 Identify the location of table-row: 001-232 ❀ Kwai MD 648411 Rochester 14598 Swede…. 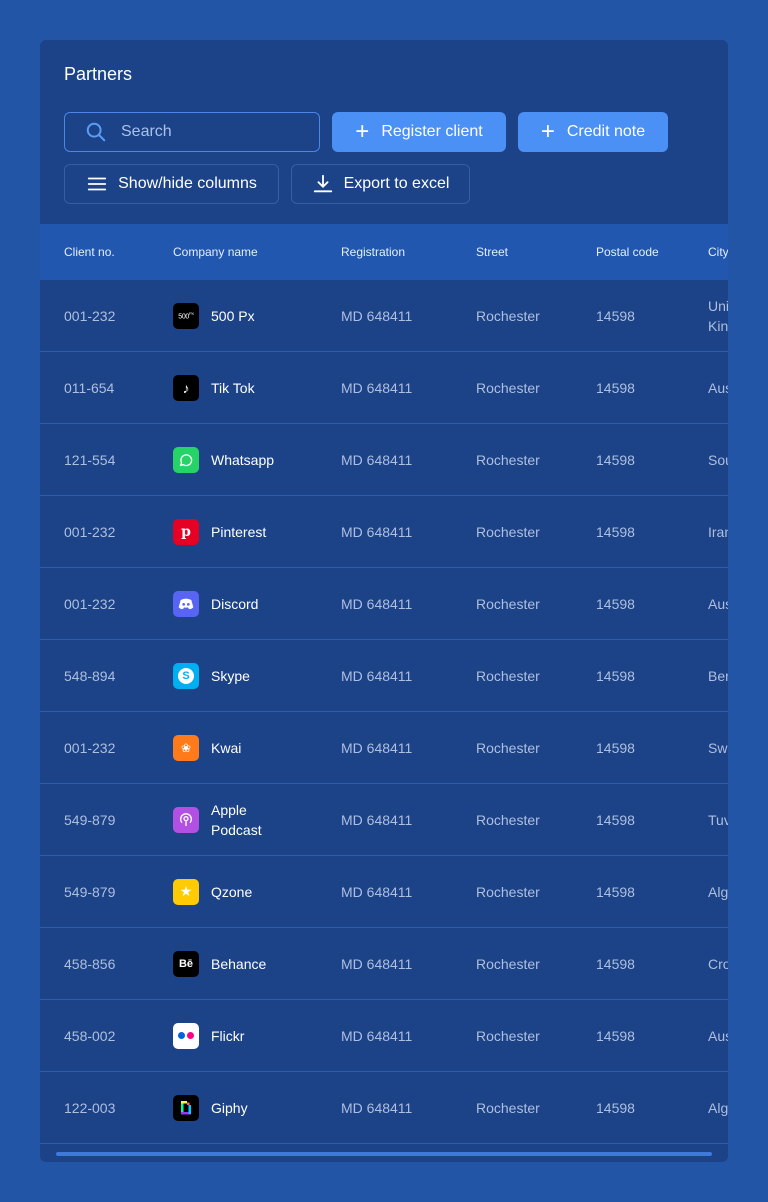
(384, 748).